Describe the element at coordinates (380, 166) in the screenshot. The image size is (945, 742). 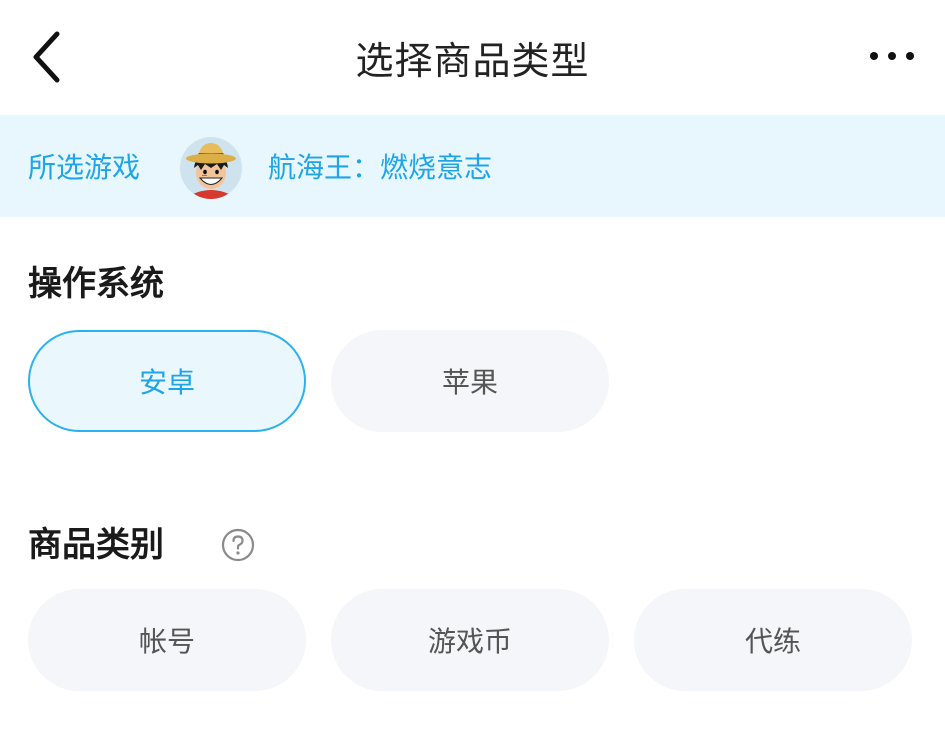
I see `selected-game-name: 航海王：燃烧意志` at that location.